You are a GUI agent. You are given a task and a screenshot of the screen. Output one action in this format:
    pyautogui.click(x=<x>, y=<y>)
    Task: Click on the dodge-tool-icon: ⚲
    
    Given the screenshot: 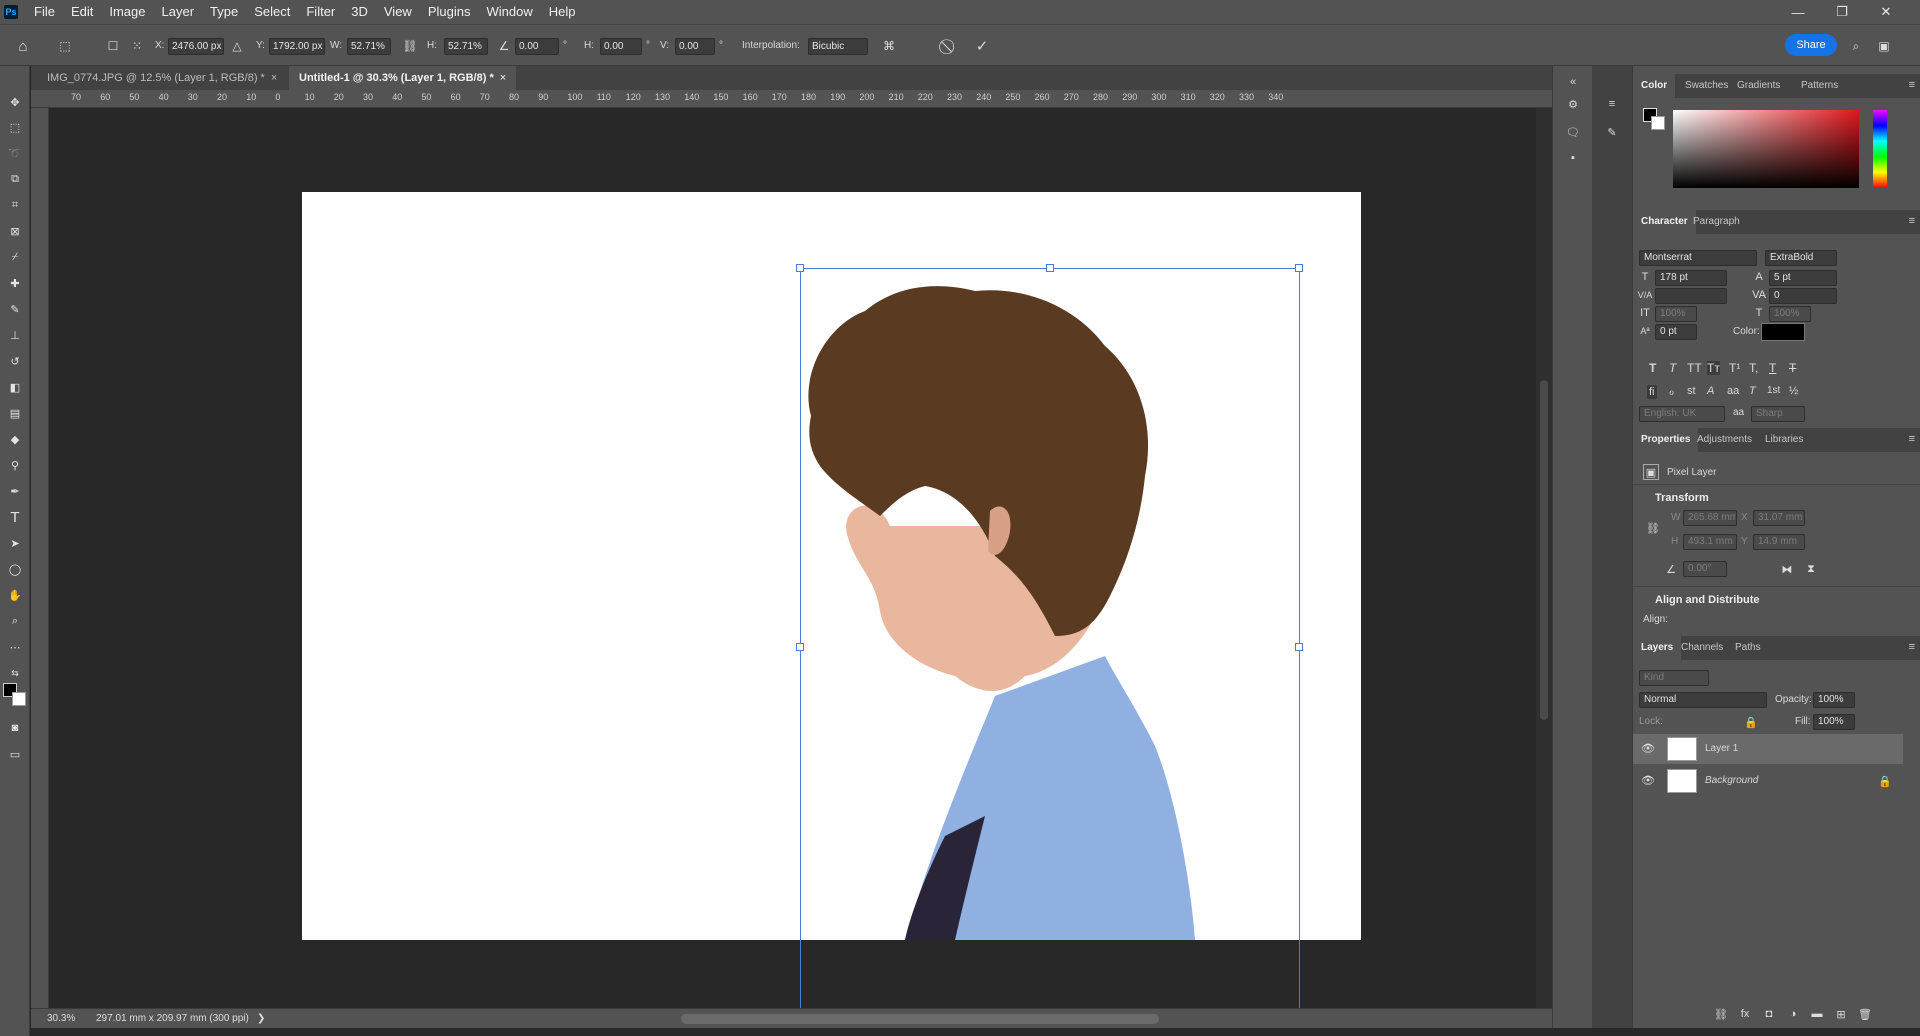 What is the action you would take?
    pyautogui.click(x=15, y=465)
    